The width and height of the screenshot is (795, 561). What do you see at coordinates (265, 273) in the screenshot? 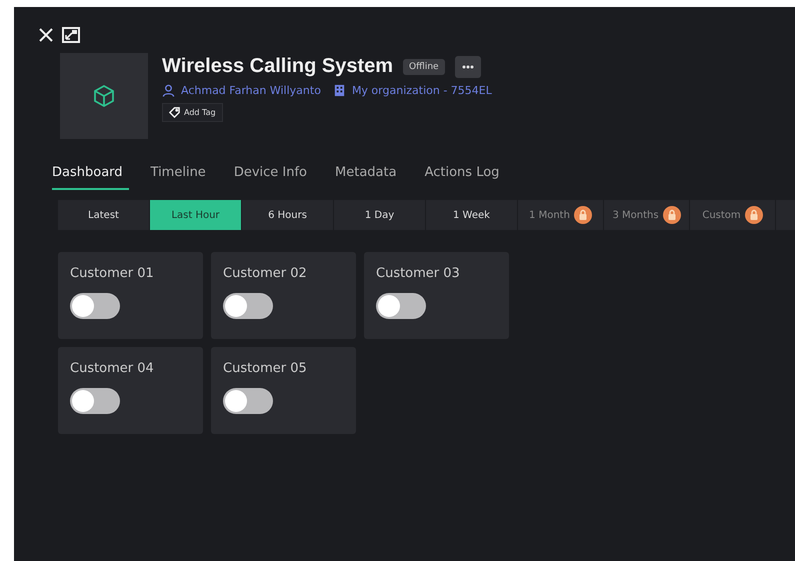
I see `switch-label: Customer 02` at bounding box center [265, 273].